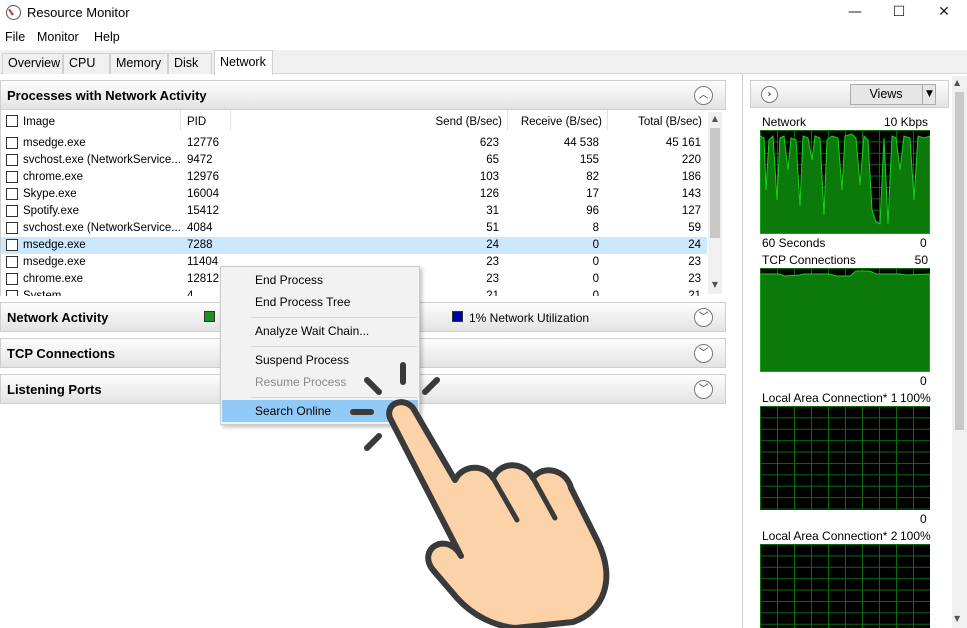 Image resolution: width=967 pixels, height=628 pixels. I want to click on listening-ports-title: Listening Ports, so click(54, 389).